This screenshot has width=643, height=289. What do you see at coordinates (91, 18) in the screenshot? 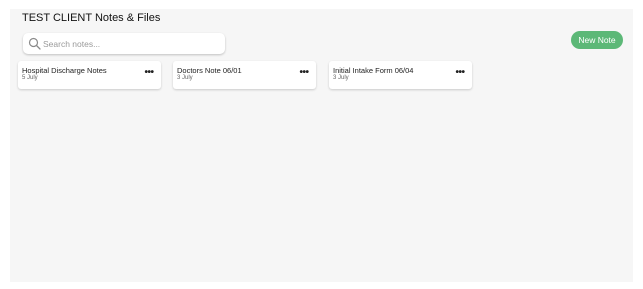
I see `page-title: TEST CLIENT Notes & Files` at bounding box center [91, 18].